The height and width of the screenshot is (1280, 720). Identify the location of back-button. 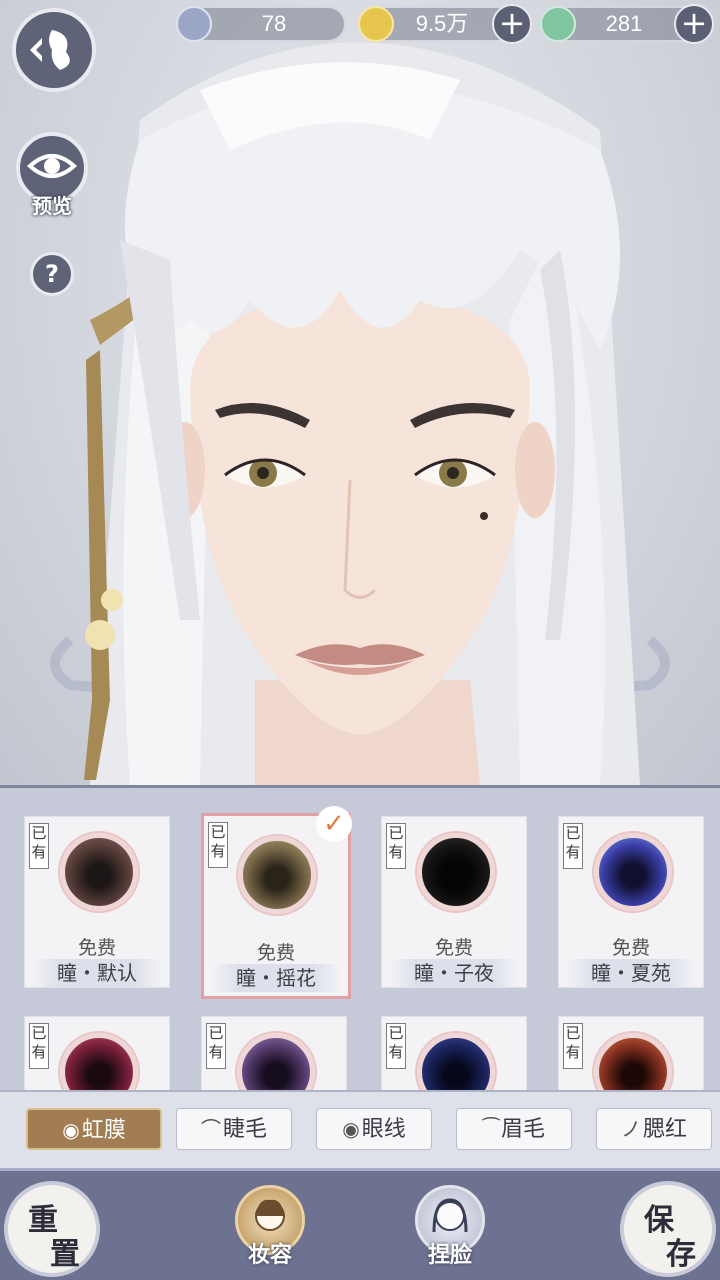
(54, 50).